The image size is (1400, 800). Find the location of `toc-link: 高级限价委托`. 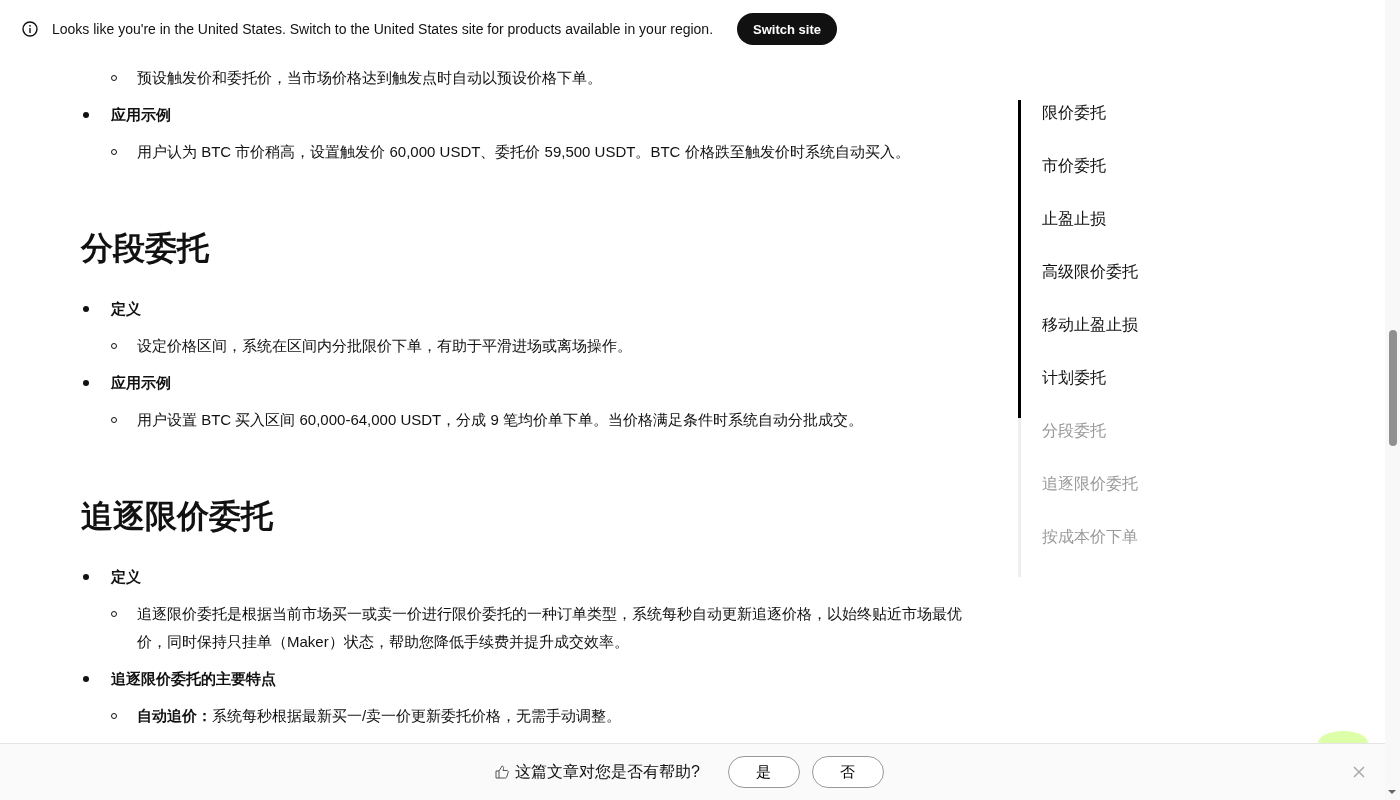

toc-link: 高级限价委托 is located at coordinates (1118, 285).